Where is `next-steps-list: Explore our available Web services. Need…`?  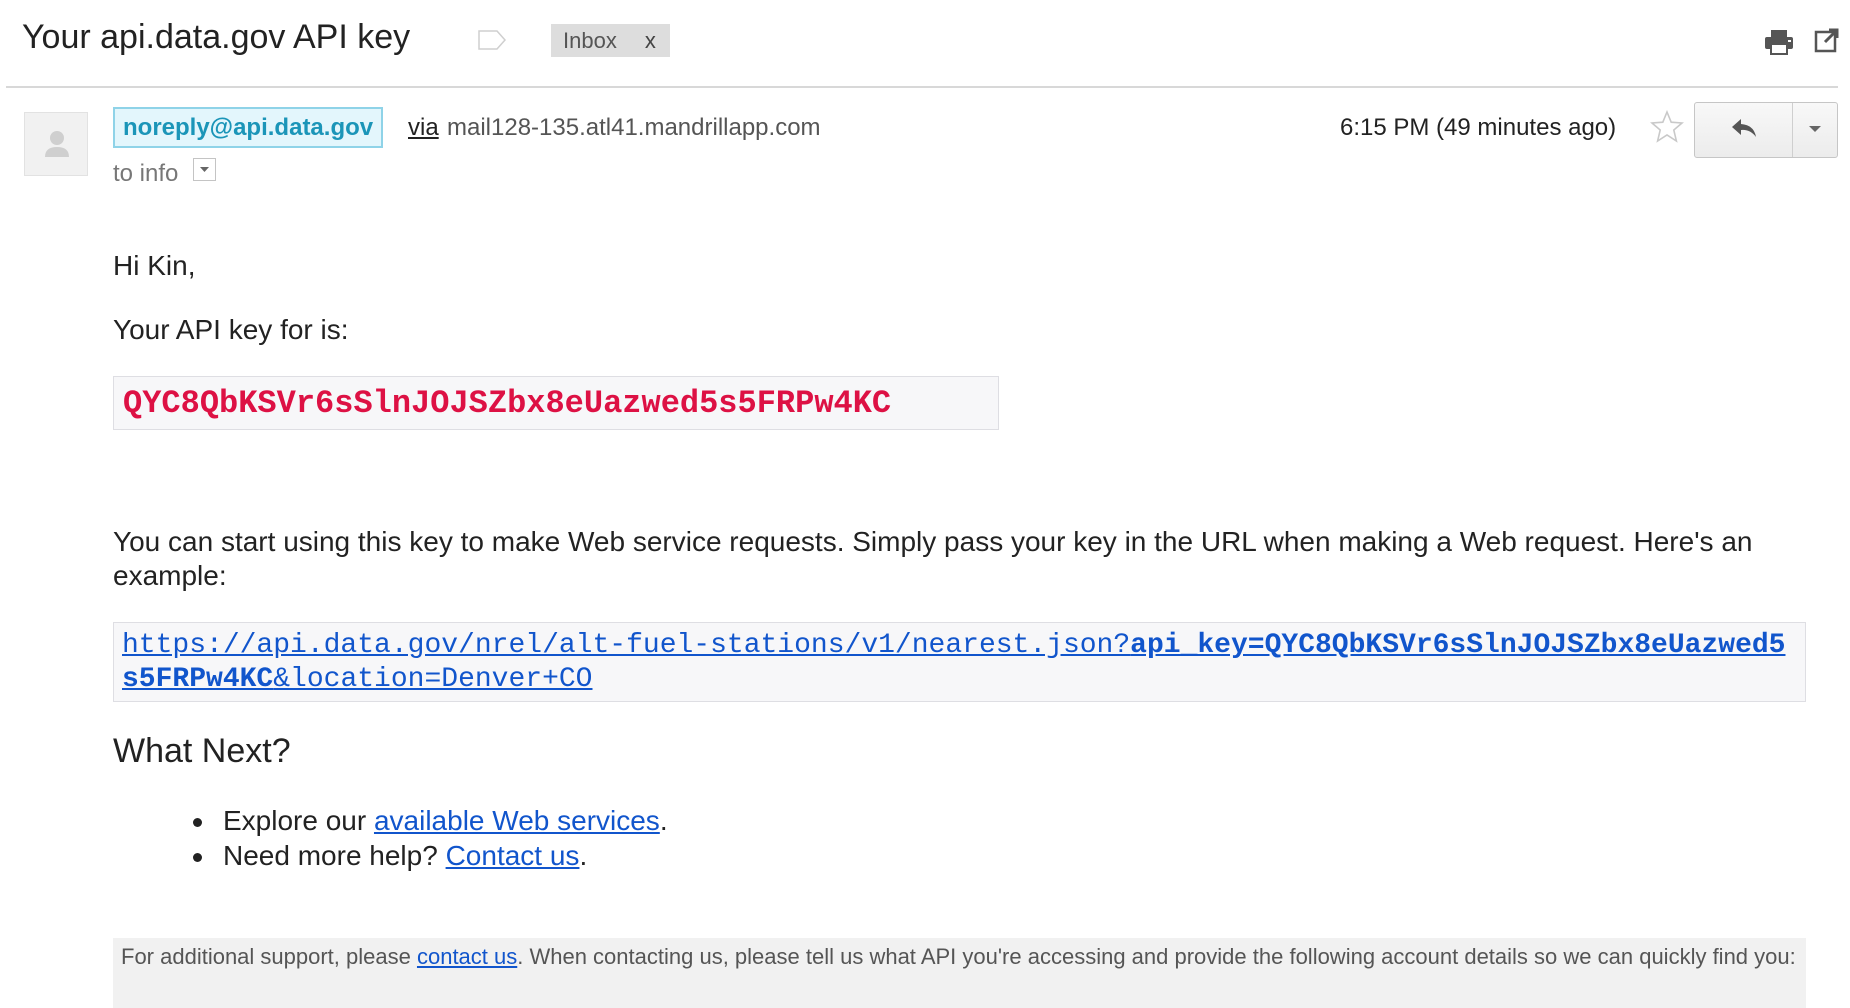 next-steps-list: Explore our available Web services. Need… is located at coordinates (390, 840).